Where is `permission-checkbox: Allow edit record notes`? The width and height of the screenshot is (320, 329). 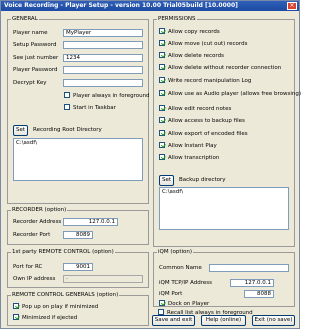
permission-checkbox: Allow edit record notes is located at coordinates (195, 109).